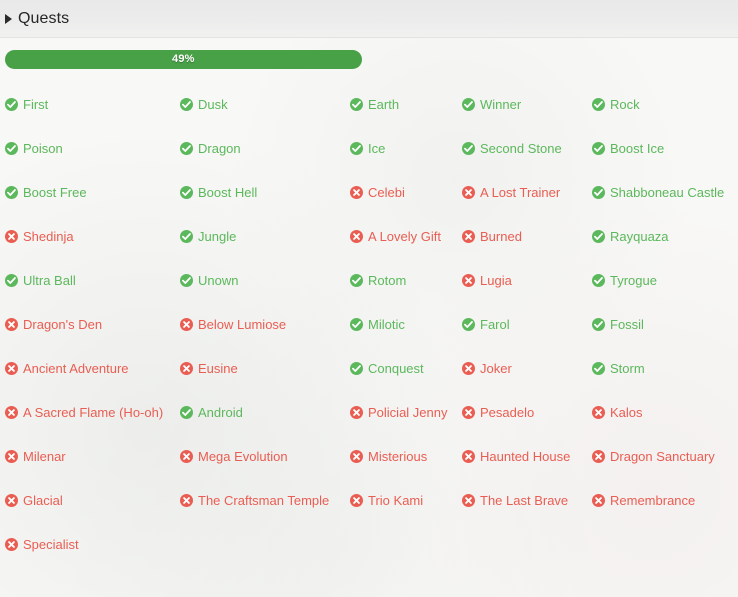 The height and width of the screenshot is (597, 738). I want to click on quest-item: Shabboneau Castle, so click(661, 192).